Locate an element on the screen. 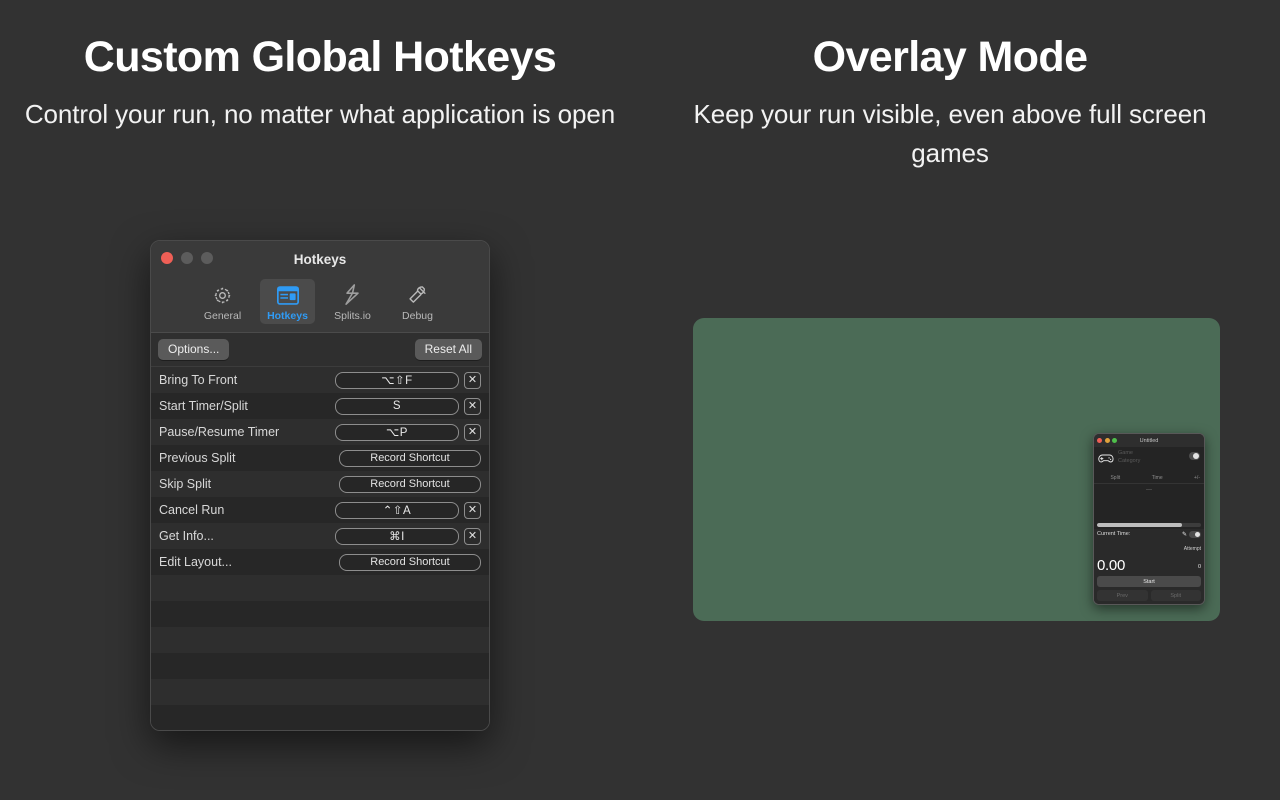 The image size is (1280, 800). current-time-label: Current Time: is located at coordinates (1114, 534).